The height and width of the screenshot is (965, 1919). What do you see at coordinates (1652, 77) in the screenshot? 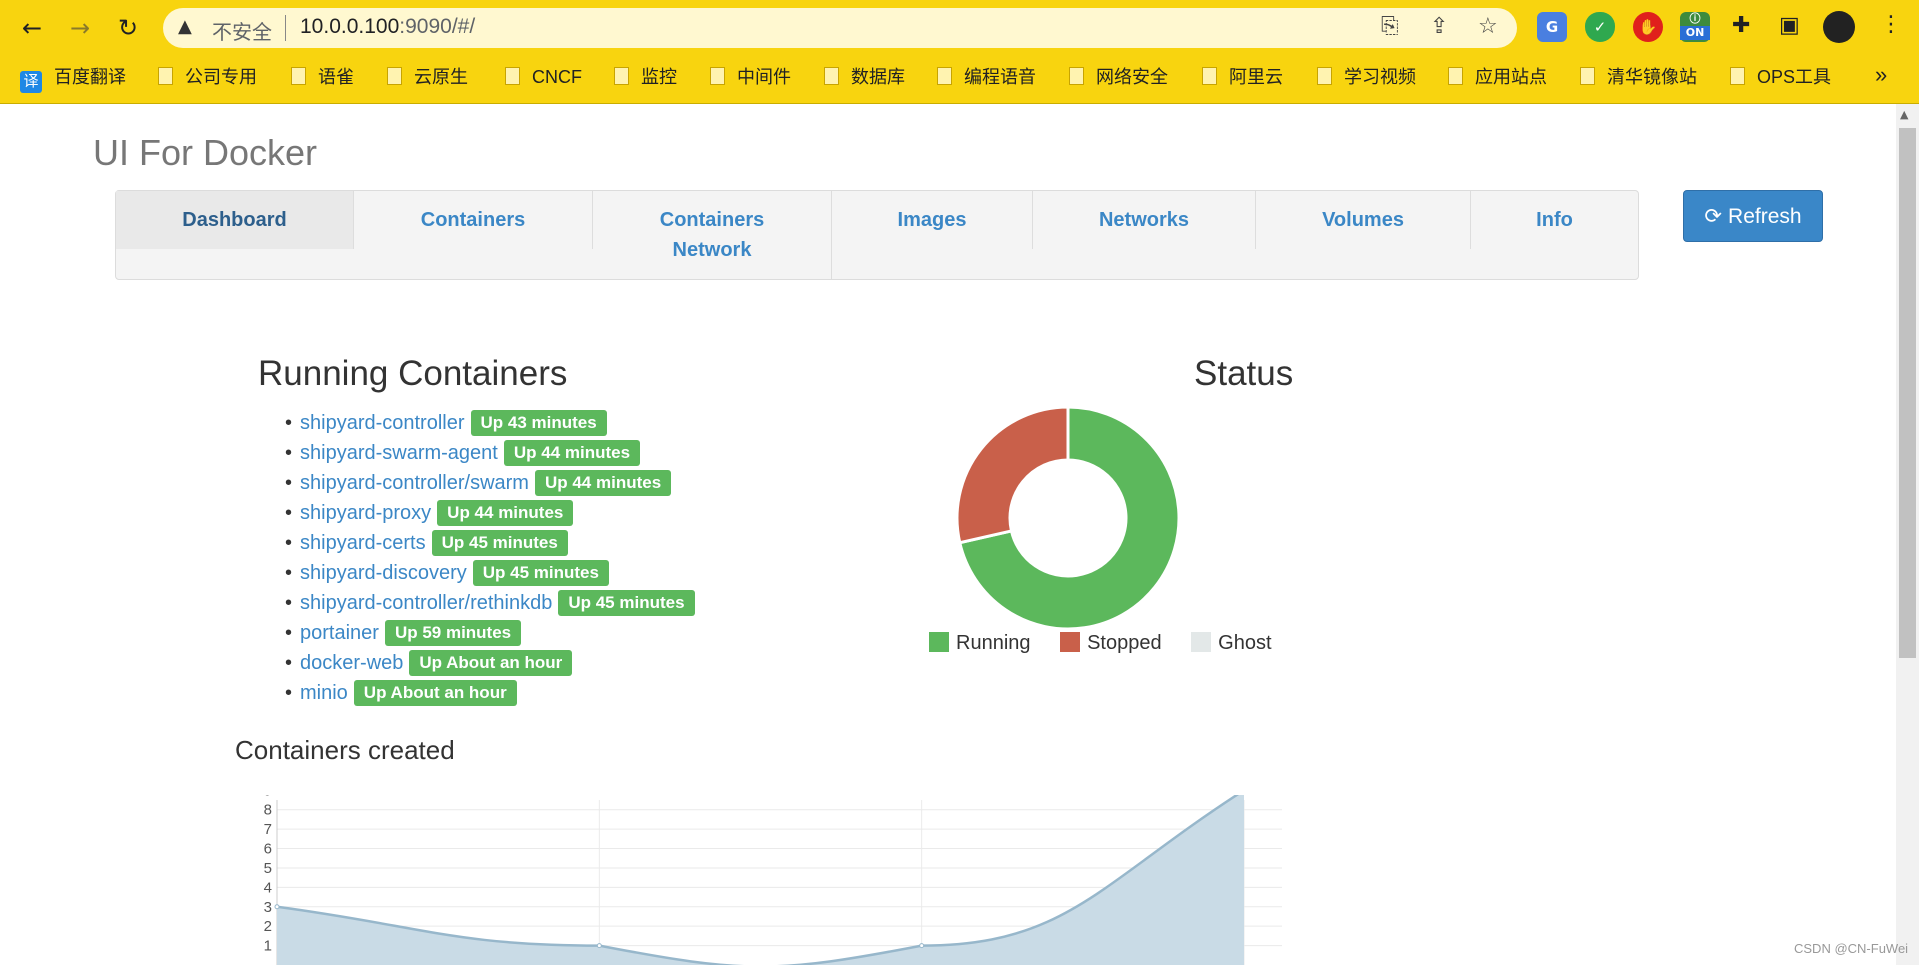
I see `bookmark-label: 清华镜像站` at bounding box center [1652, 77].